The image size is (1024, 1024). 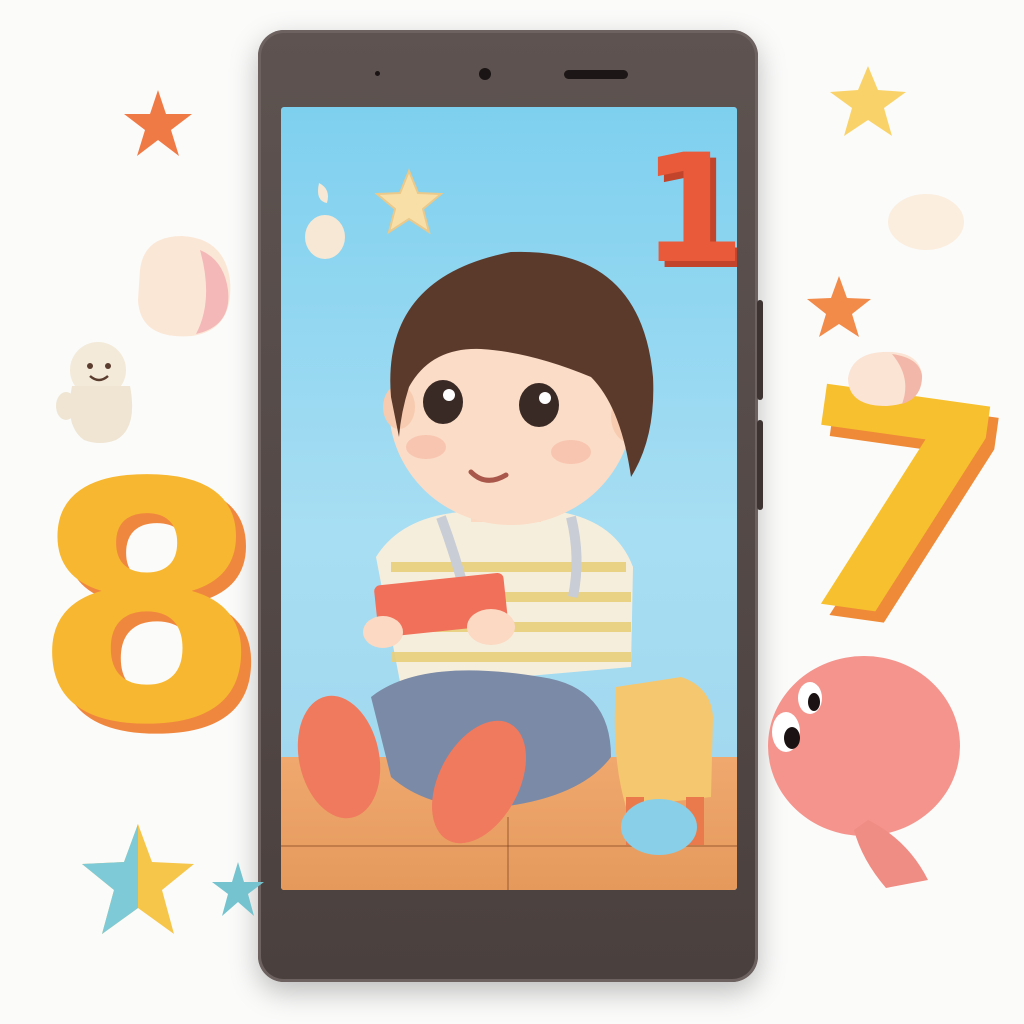 What do you see at coordinates (147, 605) in the screenshot?
I see `digit-eight: 8` at bounding box center [147, 605].